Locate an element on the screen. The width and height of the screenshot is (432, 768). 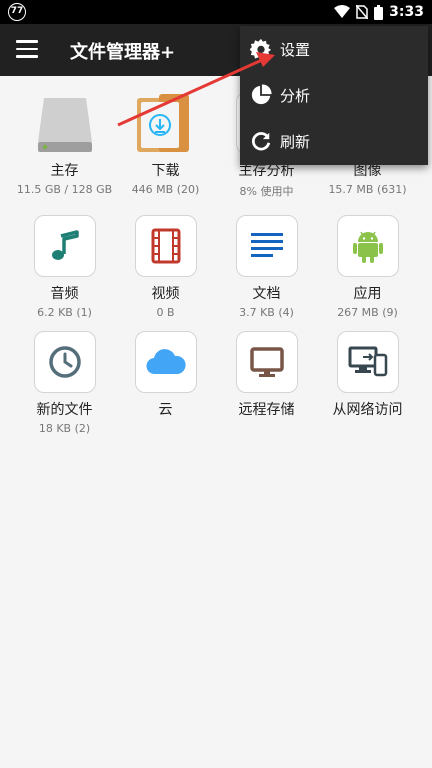
app-title: 文件管理器+ is located at coordinates (123, 52).